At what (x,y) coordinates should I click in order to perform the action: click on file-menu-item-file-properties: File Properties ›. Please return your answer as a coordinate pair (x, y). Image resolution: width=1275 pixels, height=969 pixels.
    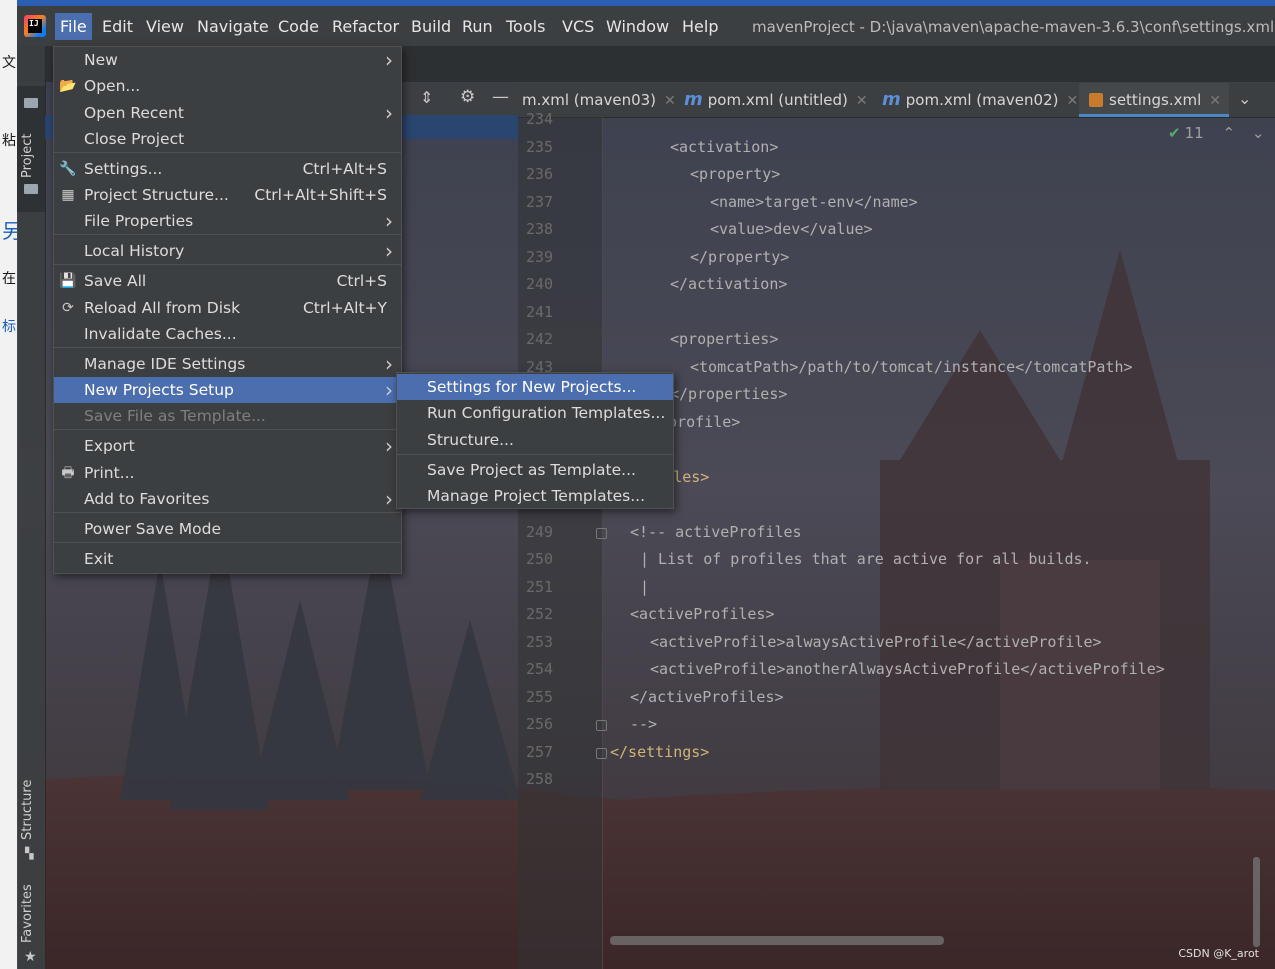
    Looking at the image, I should click on (227, 221).